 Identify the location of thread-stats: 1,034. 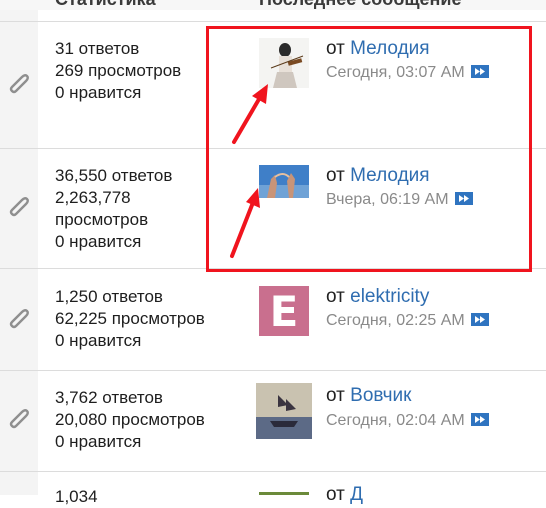
(76, 497).